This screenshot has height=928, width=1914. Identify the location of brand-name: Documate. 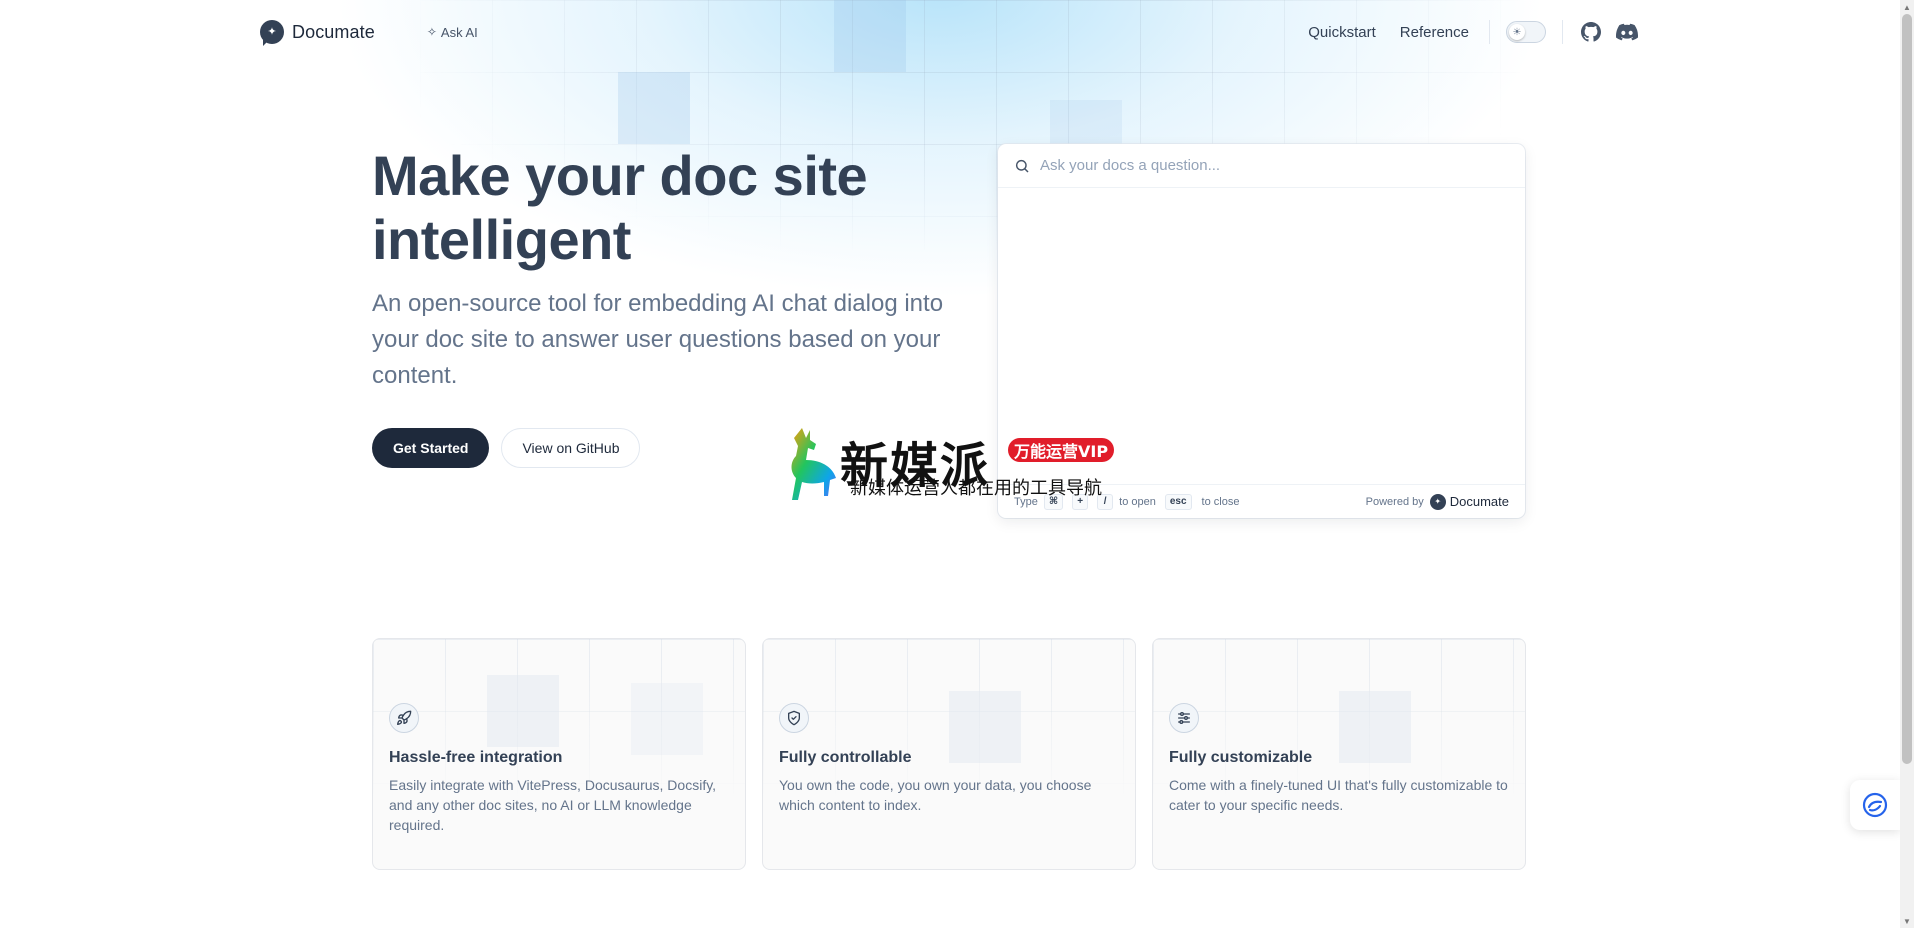
(333, 31).